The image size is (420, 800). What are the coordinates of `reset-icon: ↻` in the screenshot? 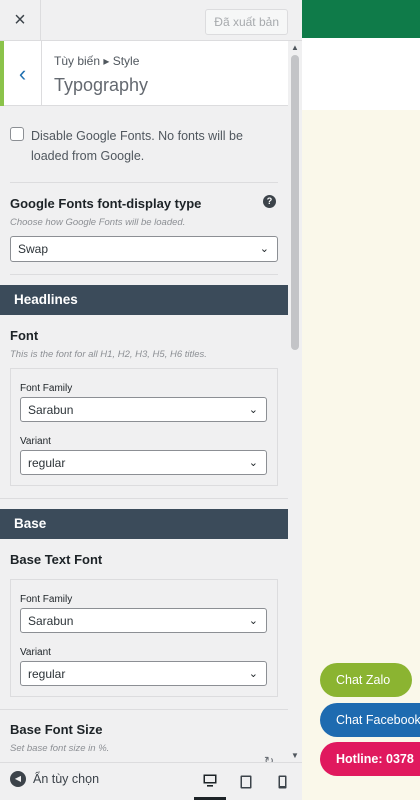 It's located at (269, 758).